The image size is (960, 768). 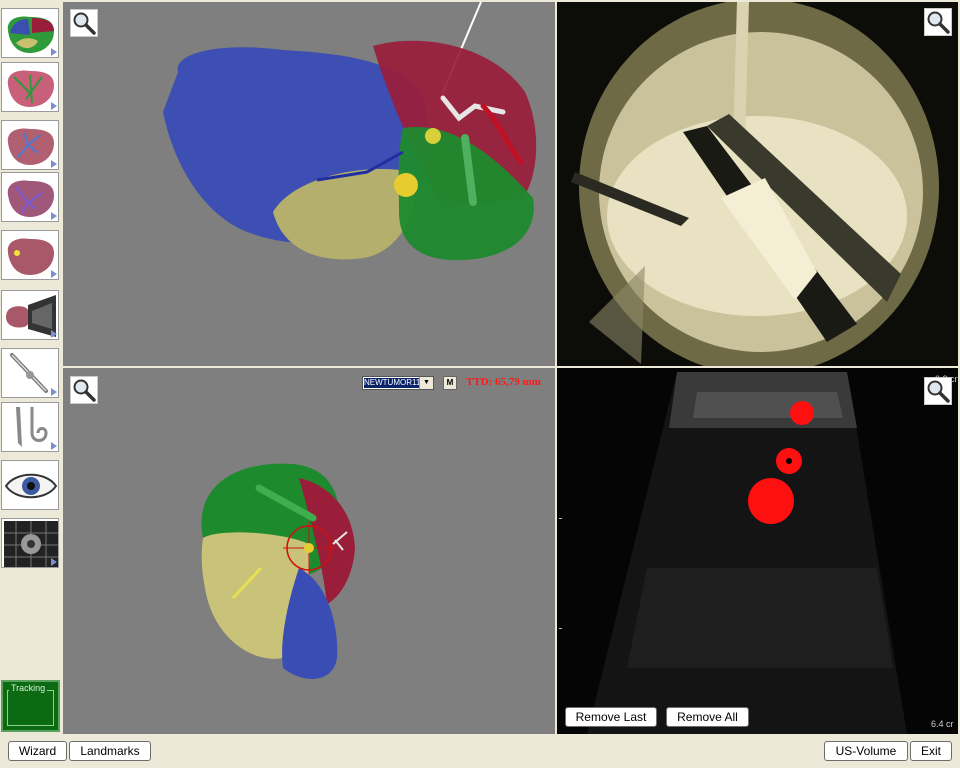 What do you see at coordinates (30, 145) in the screenshot?
I see `portal-vein-tool` at bounding box center [30, 145].